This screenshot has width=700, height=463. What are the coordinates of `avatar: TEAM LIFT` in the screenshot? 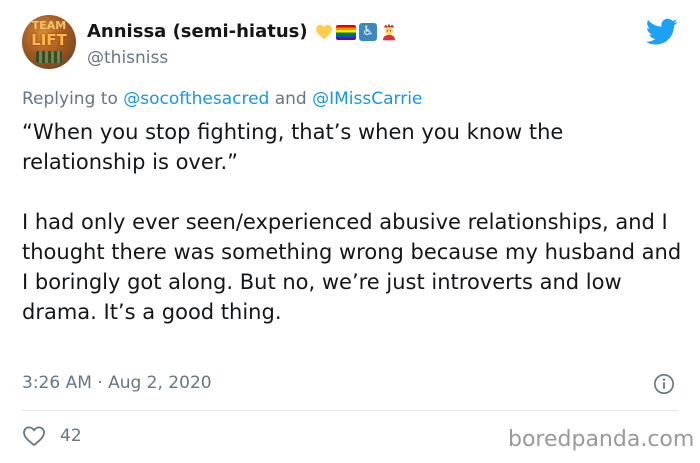 It's located at (49, 42).